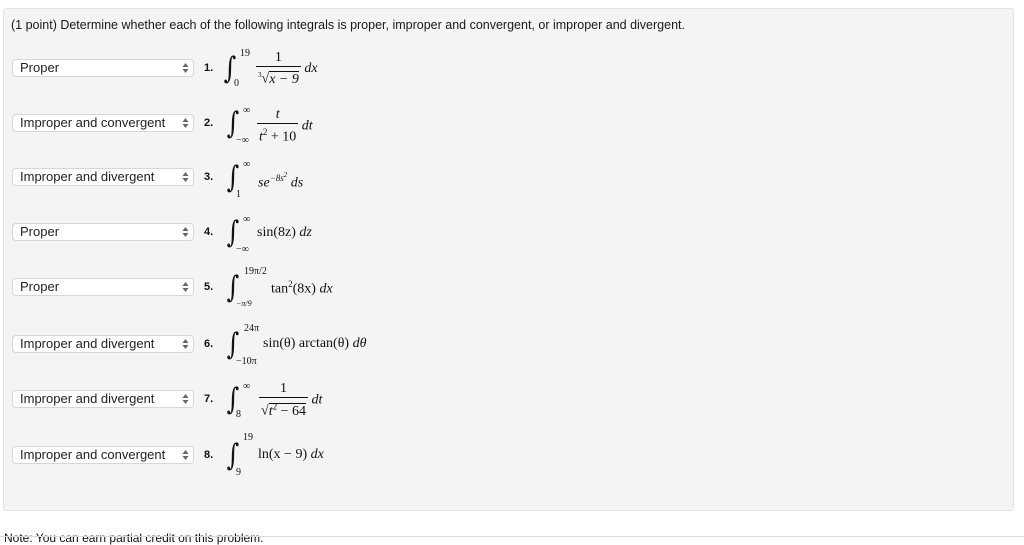 The height and width of the screenshot is (545, 1024). Describe the element at coordinates (209, 68) in the screenshot. I see `item-number: 1.` at that location.